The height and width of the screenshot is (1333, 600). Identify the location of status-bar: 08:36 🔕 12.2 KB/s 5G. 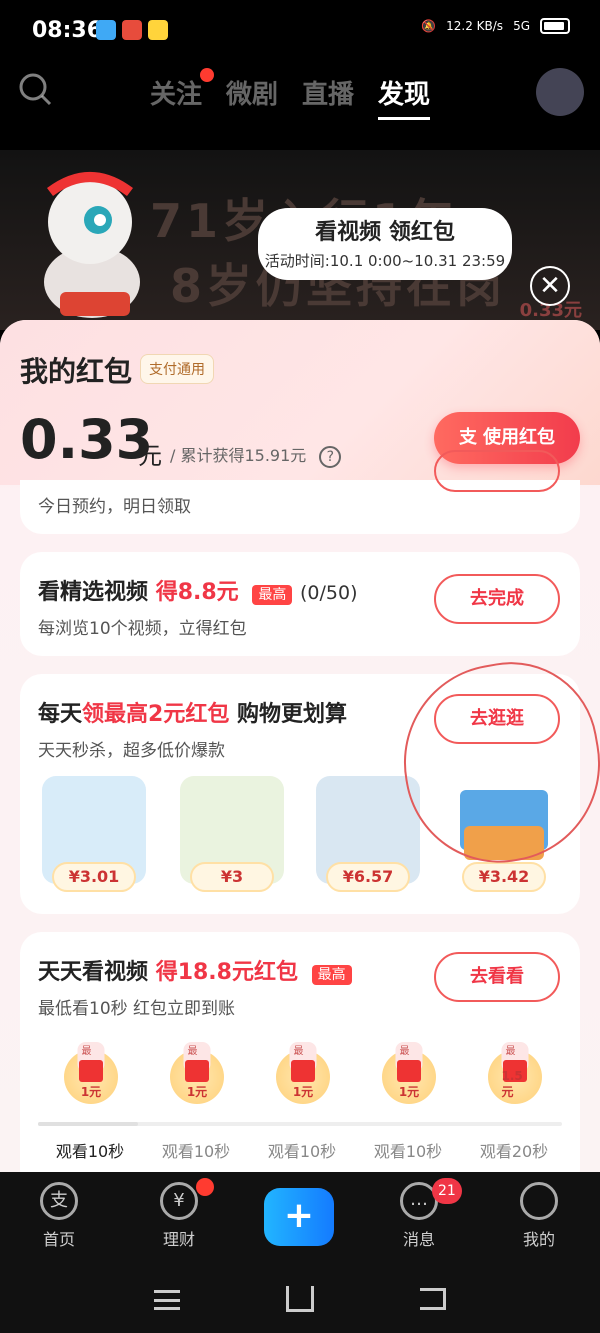
(300, 32).